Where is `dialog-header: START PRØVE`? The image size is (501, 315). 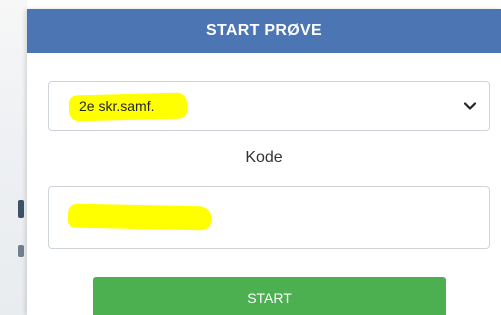 dialog-header: START PRØVE is located at coordinates (264, 31).